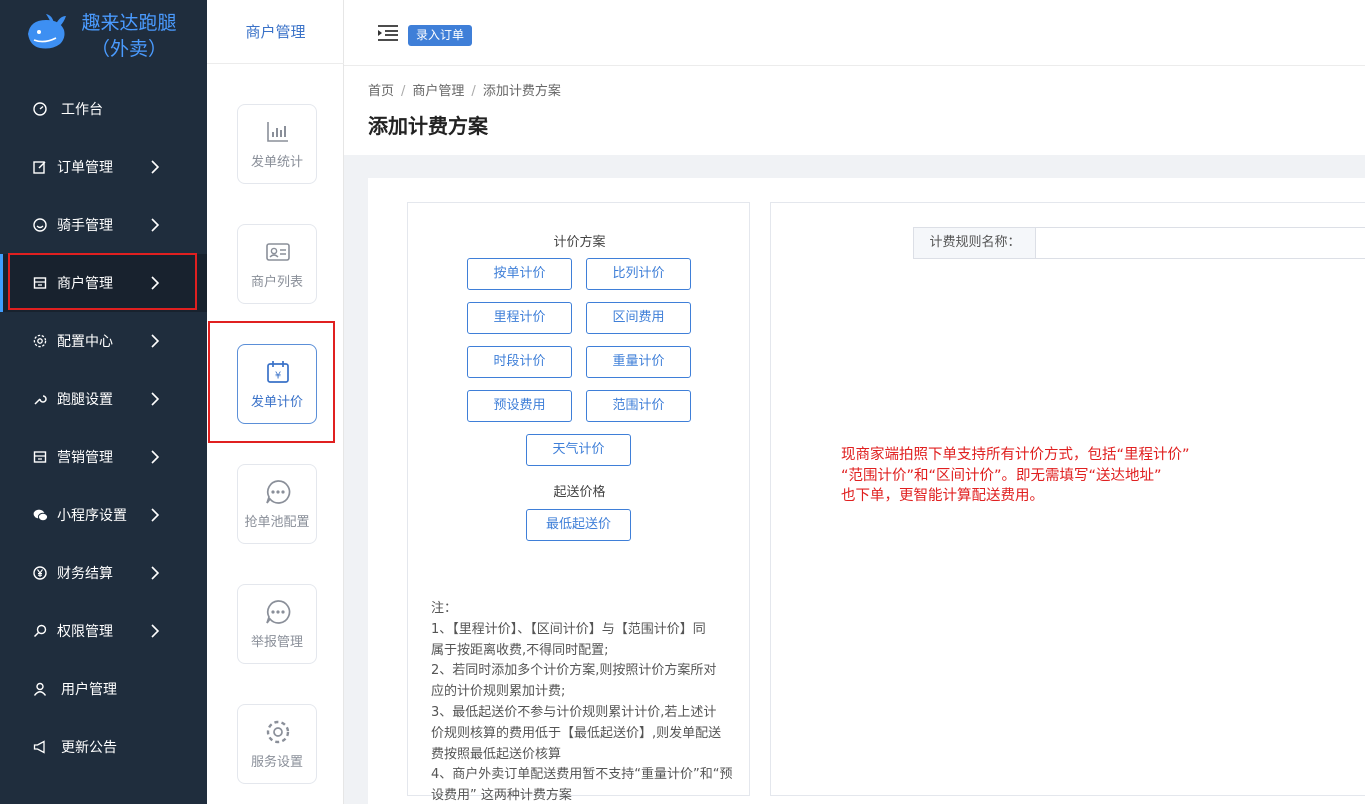 This screenshot has height=804, width=1365. I want to click on breadcrumb-home: 首页, so click(381, 91).